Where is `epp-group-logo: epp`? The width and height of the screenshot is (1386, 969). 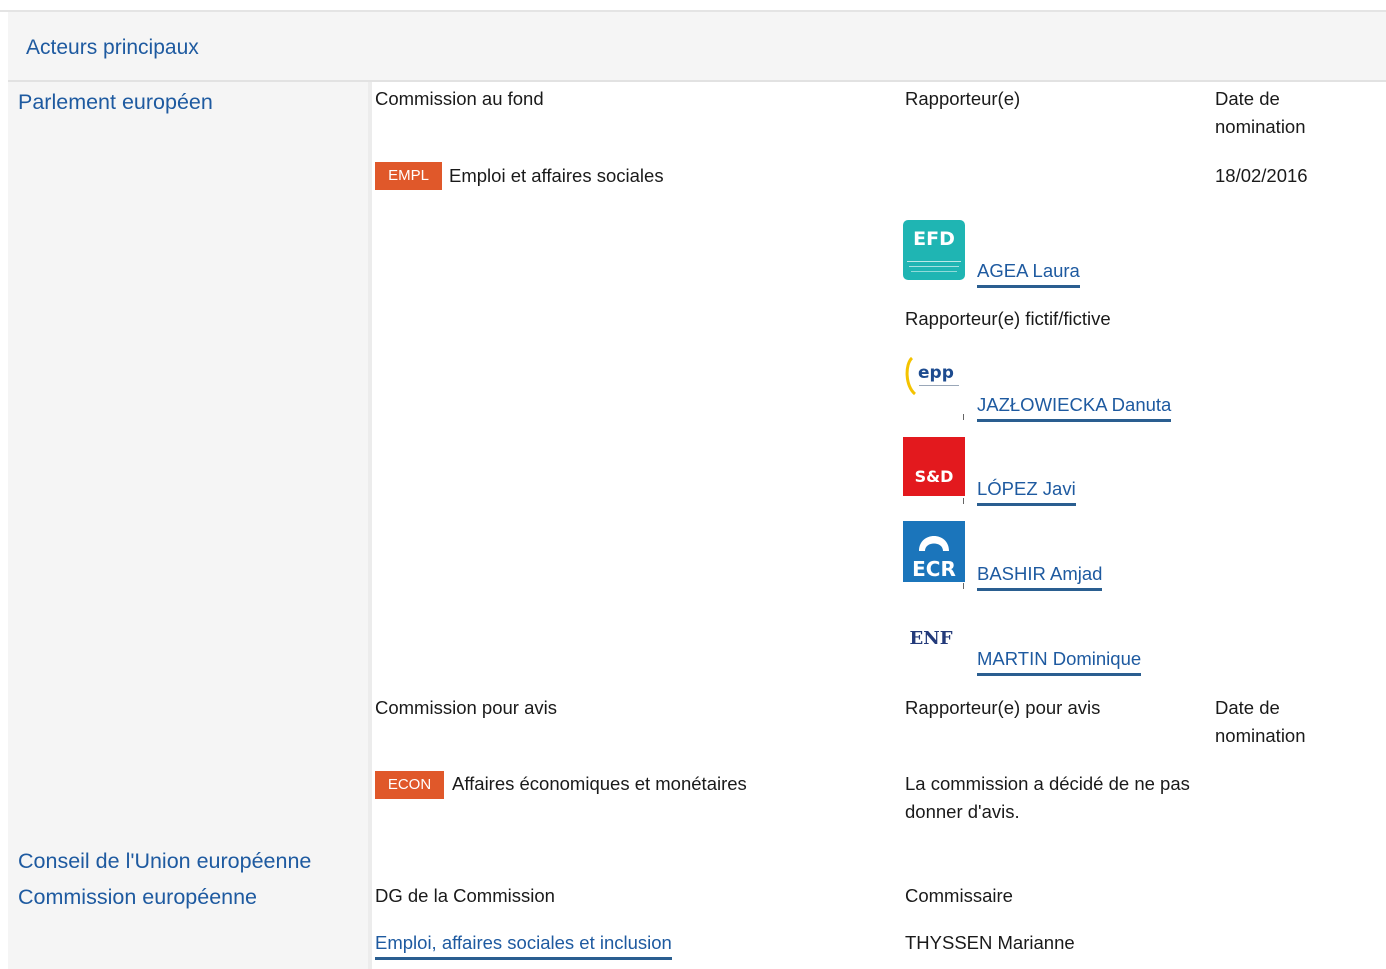
epp-group-logo: epp is located at coordinates (934, 377).